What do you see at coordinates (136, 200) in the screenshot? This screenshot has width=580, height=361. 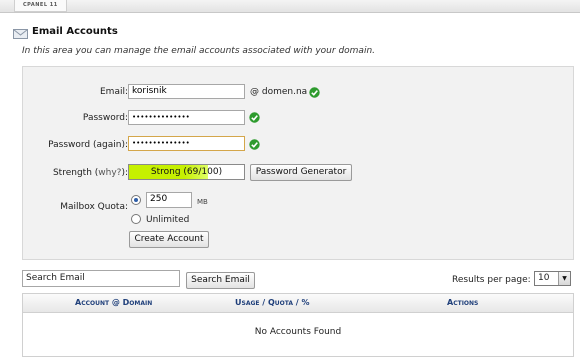 I see `quota-limited-radio` at bounding box center [136, 200].